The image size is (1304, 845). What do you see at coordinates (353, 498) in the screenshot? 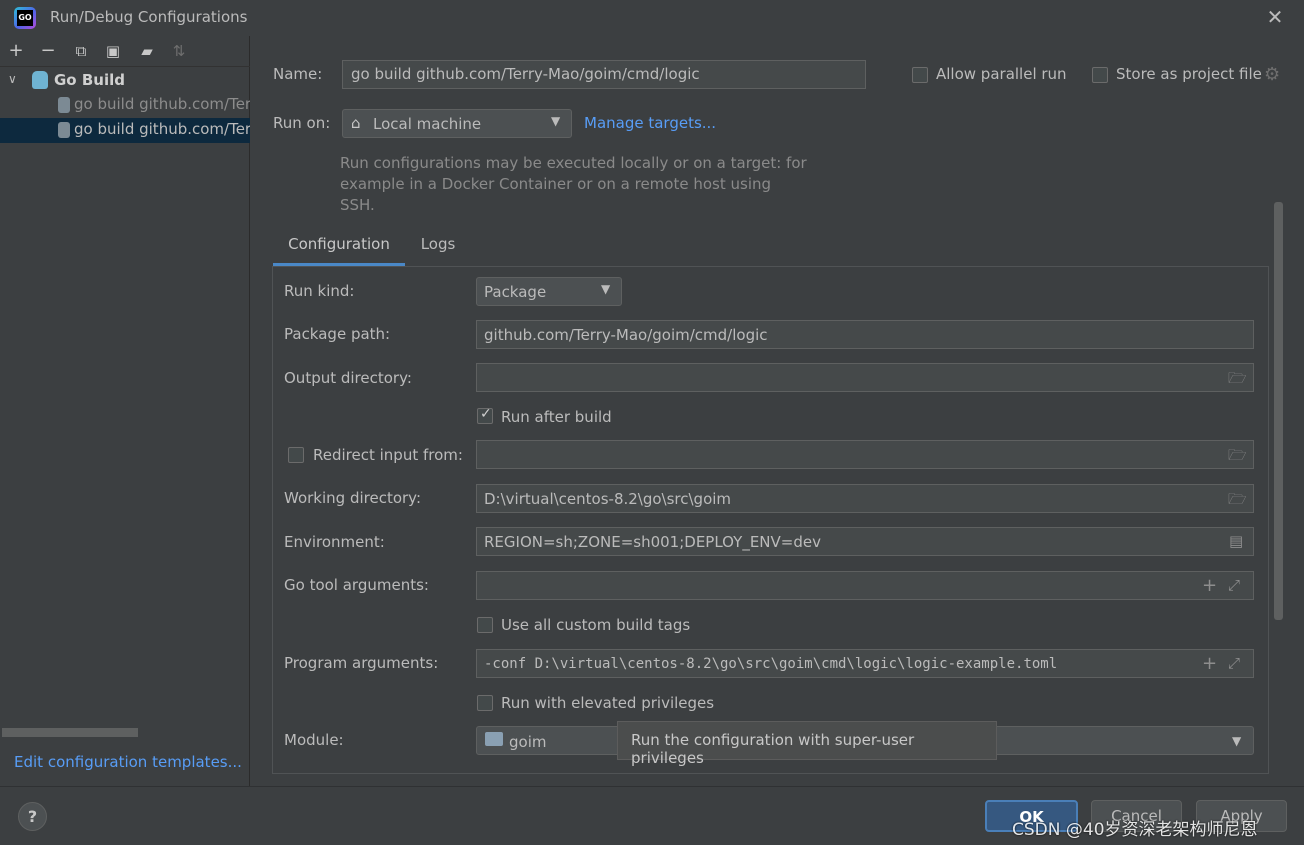
I see `working-directory-label: Working directory:` at bounding box center [353, 498].